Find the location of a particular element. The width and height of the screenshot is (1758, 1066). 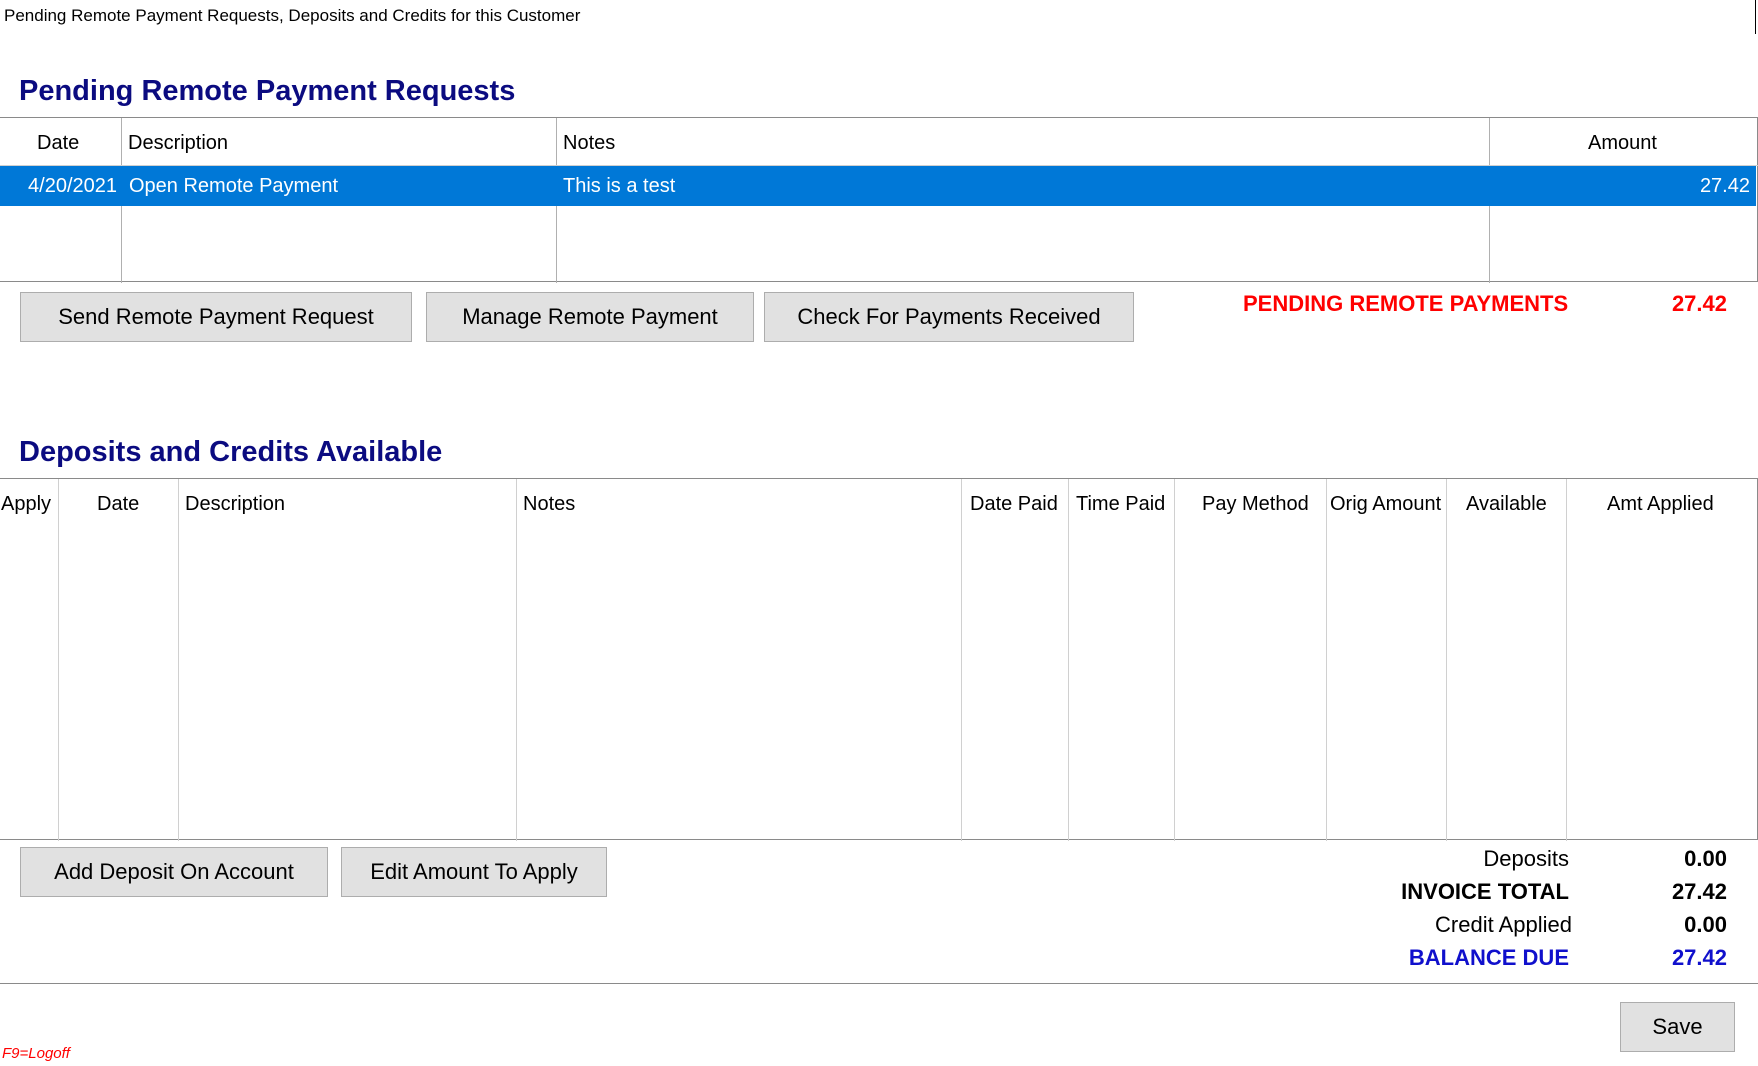

balance-due-value: 27.42 is located at coordinates (1699, 957).